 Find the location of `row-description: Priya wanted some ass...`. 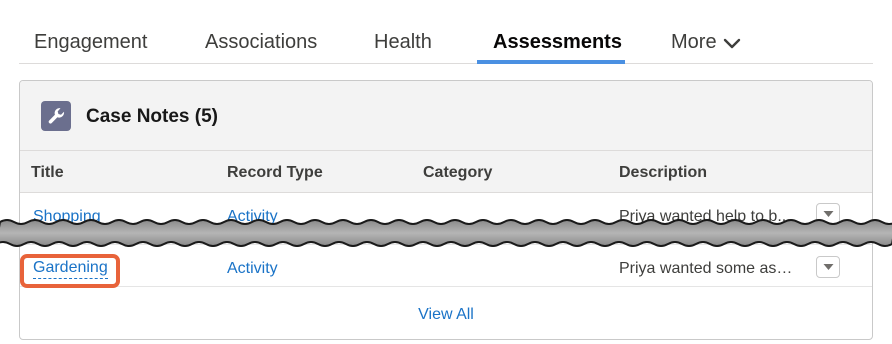

row-description: Priya wanted some ass... is located at coordinates (707, 268).